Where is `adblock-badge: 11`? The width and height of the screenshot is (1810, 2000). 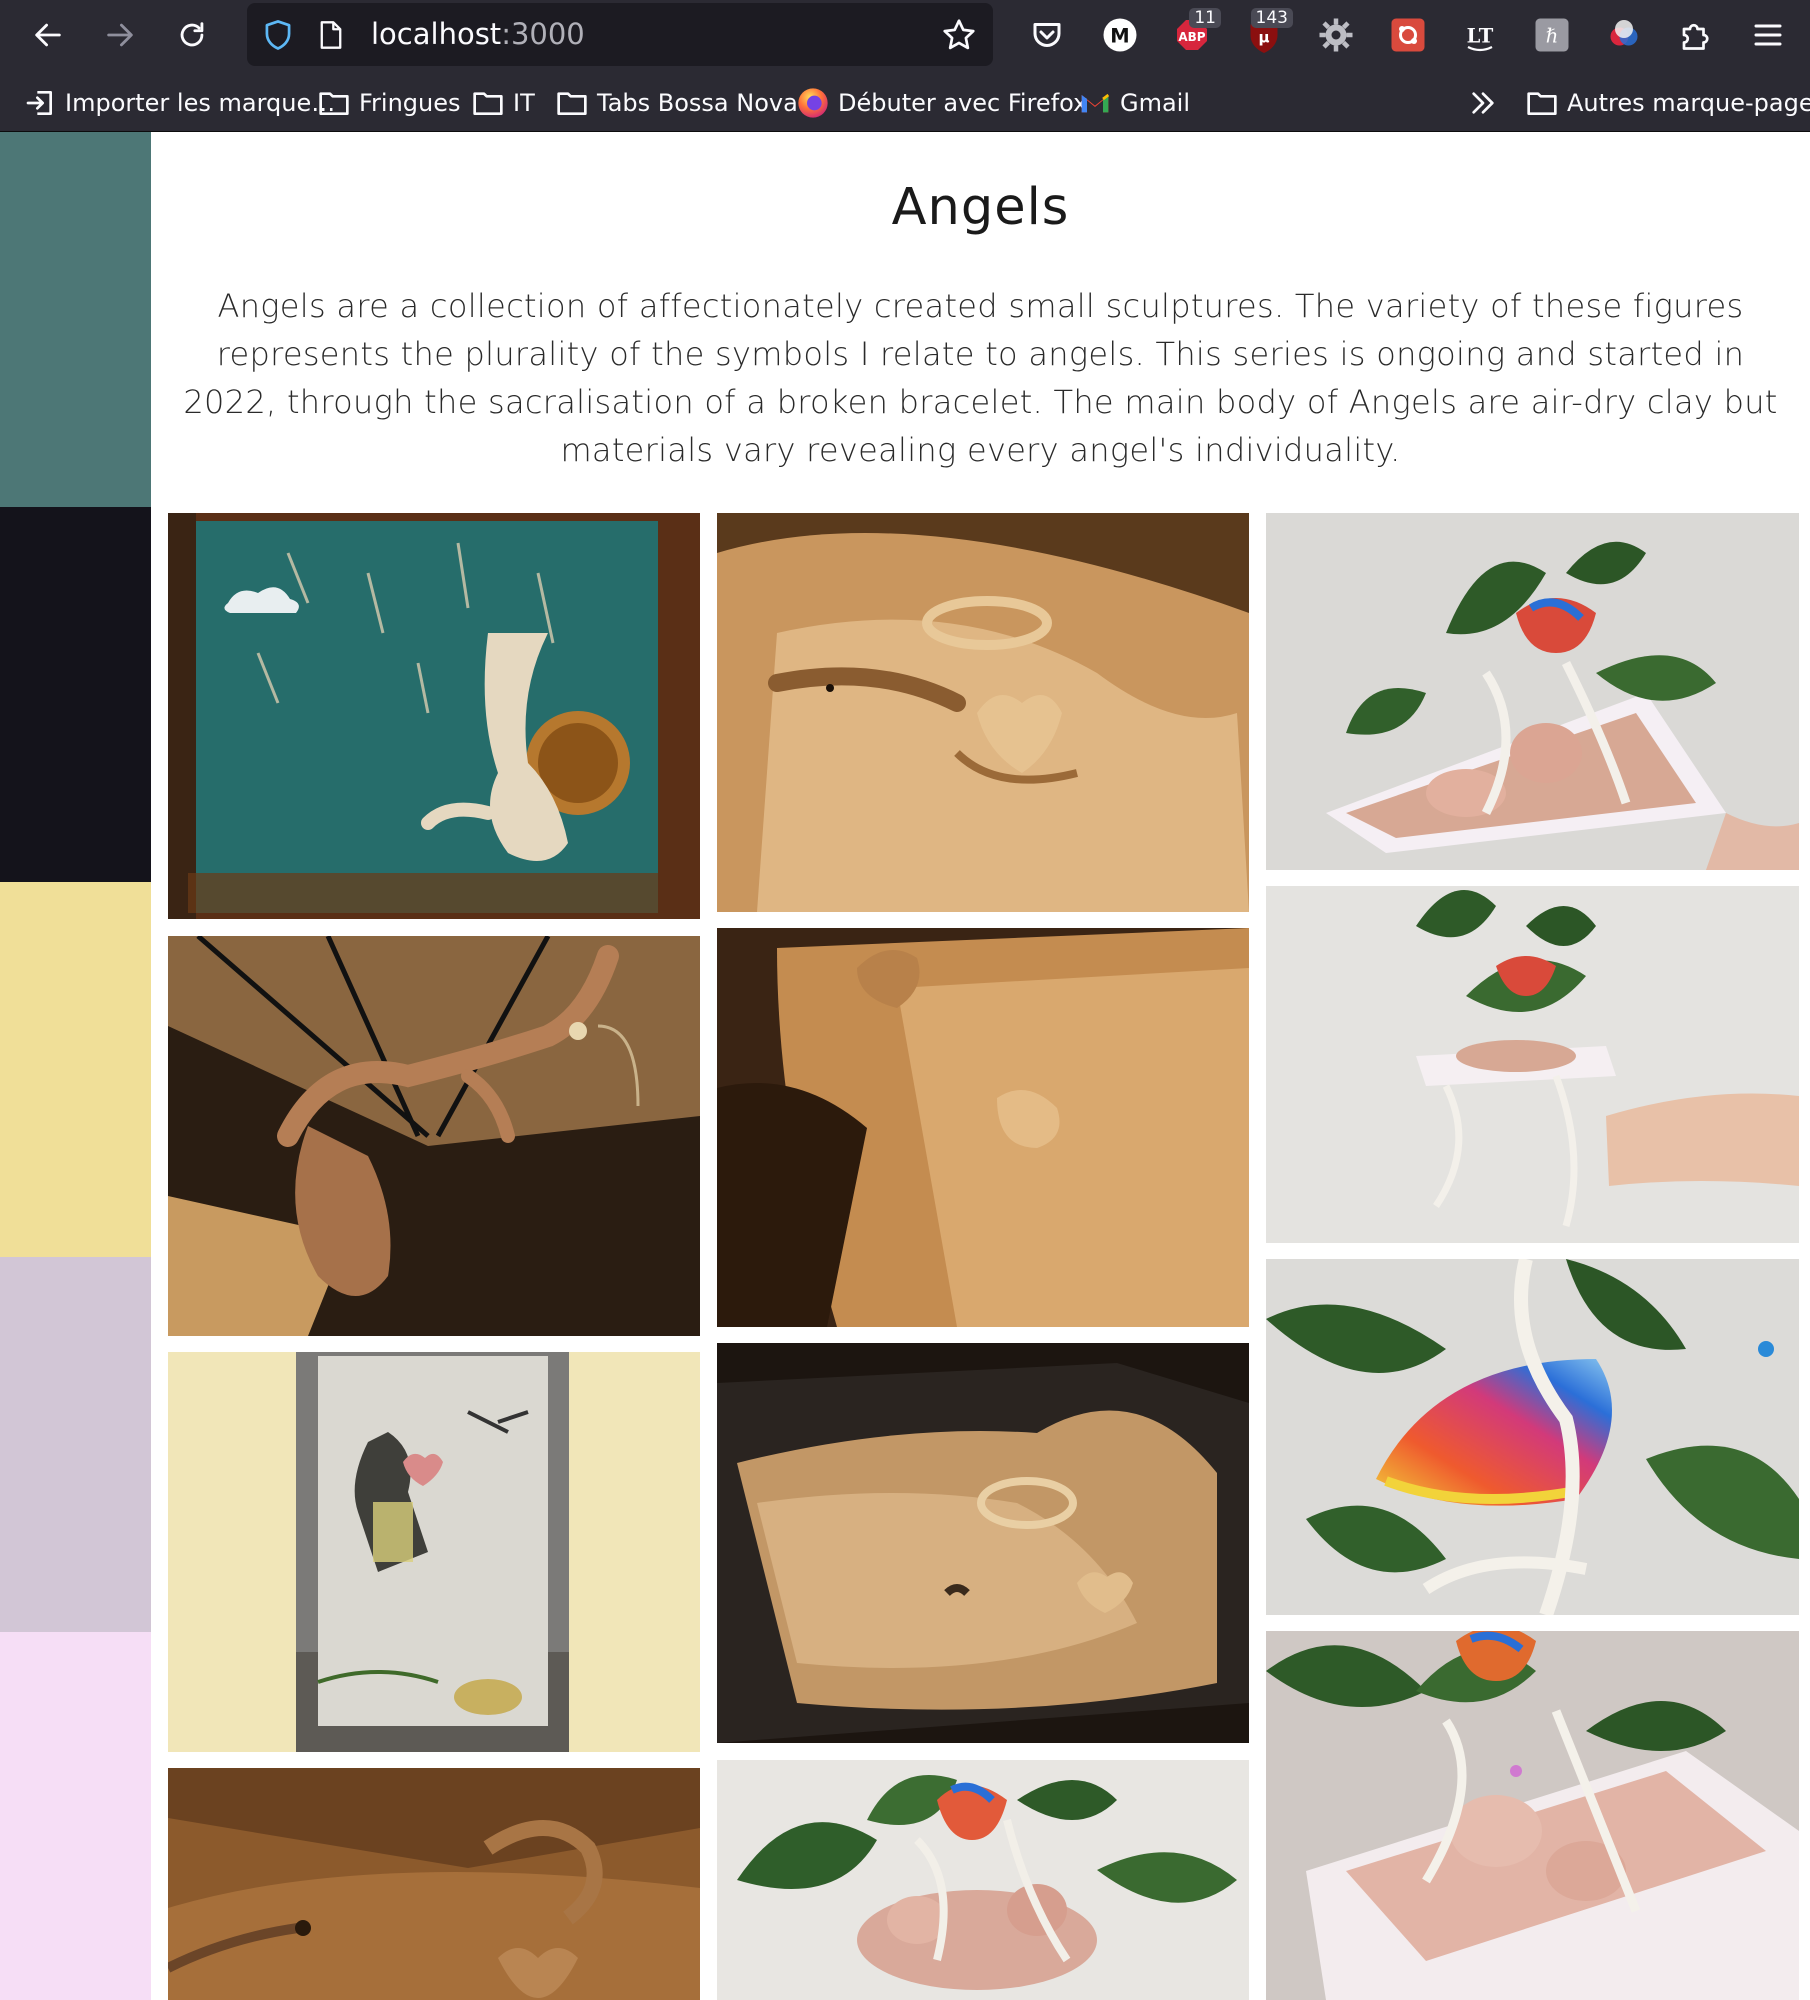 adblock-badge: 11 is located at coordinates (1205, 18).